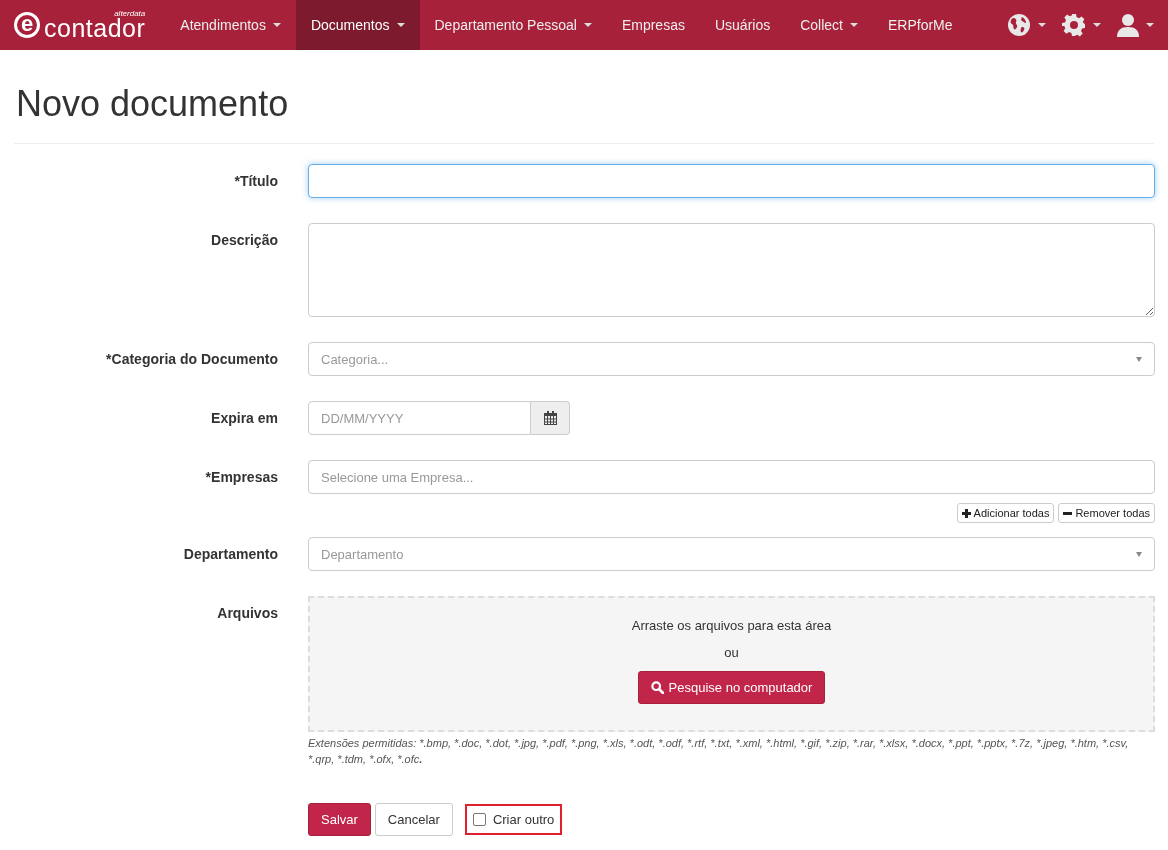 The height and width of the screenshot is (850, 1168). Describe the element at coordinates (247, 613) in the screenshot. I see `field-label: Arquivos` at that location.